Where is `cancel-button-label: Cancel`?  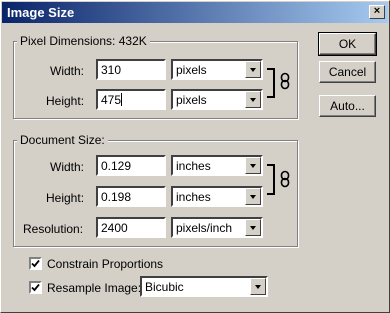
cancel-button-label: Cancel is located at coordinates (347, 72).